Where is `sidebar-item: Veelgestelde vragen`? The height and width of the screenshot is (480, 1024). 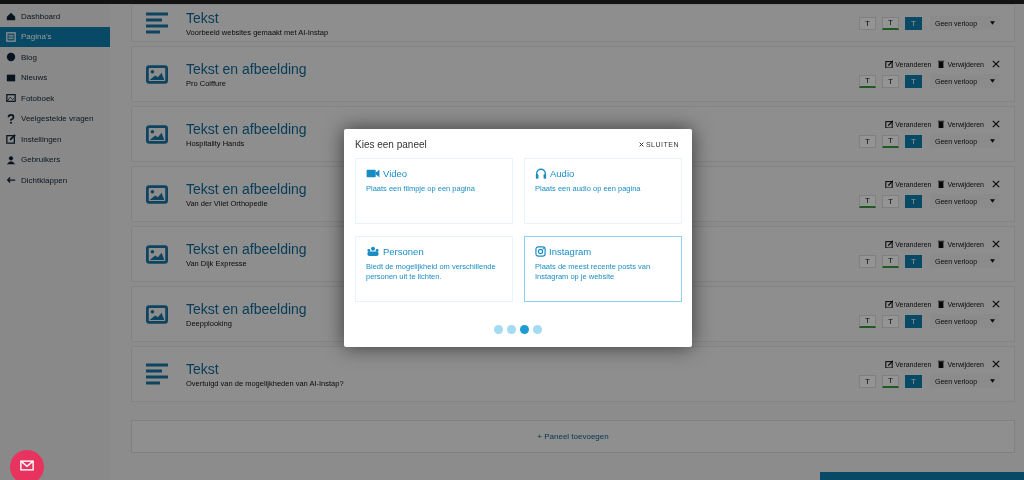 sidebar-item: Veelgestelde vragen is located at coordinates (55, 118).